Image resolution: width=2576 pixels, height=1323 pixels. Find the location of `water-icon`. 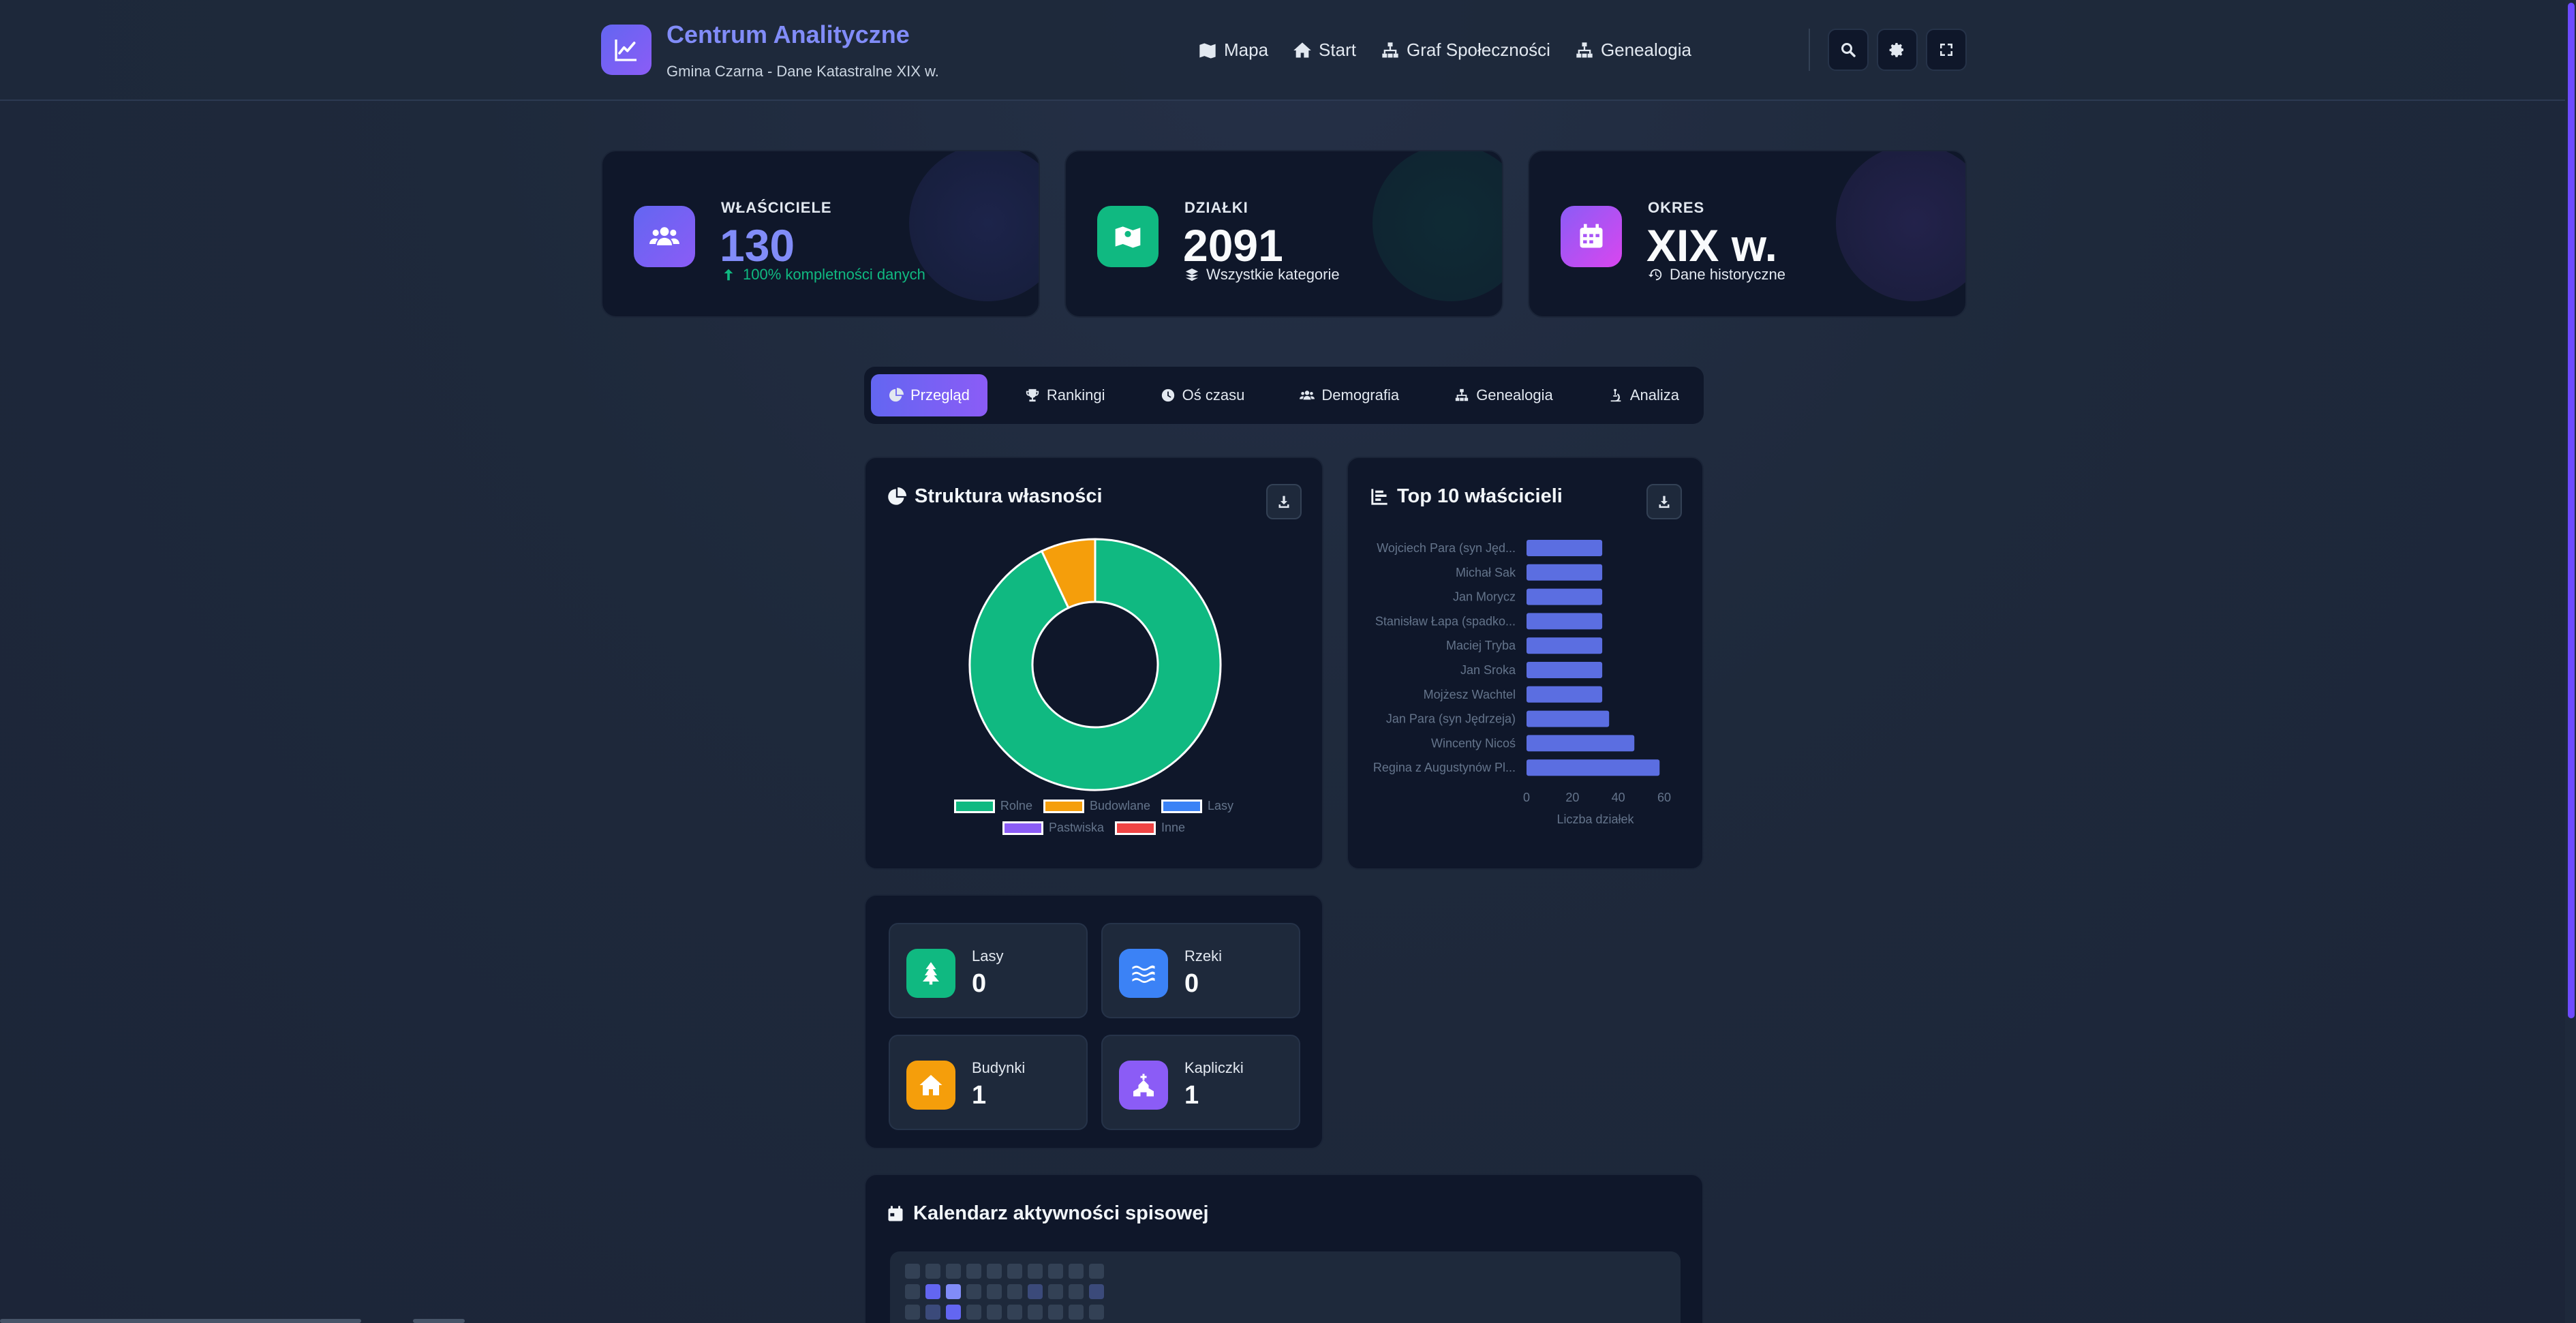

water-icon is located at coordinates (1143, 974).